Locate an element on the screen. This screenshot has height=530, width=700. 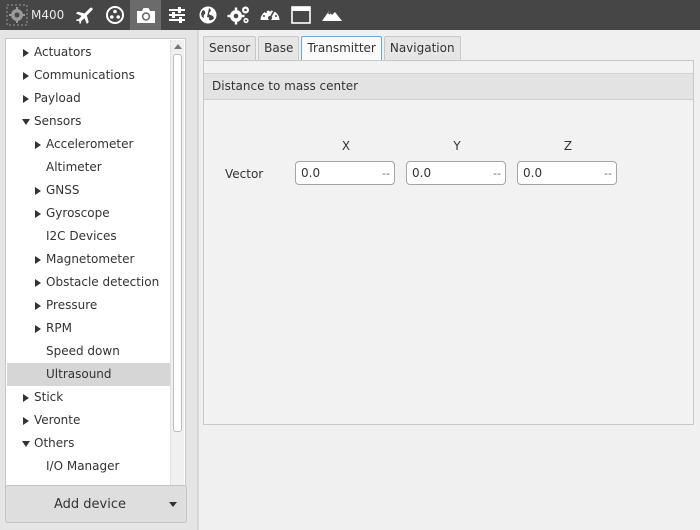
sliders-icon is located at coordinates (176, 15).